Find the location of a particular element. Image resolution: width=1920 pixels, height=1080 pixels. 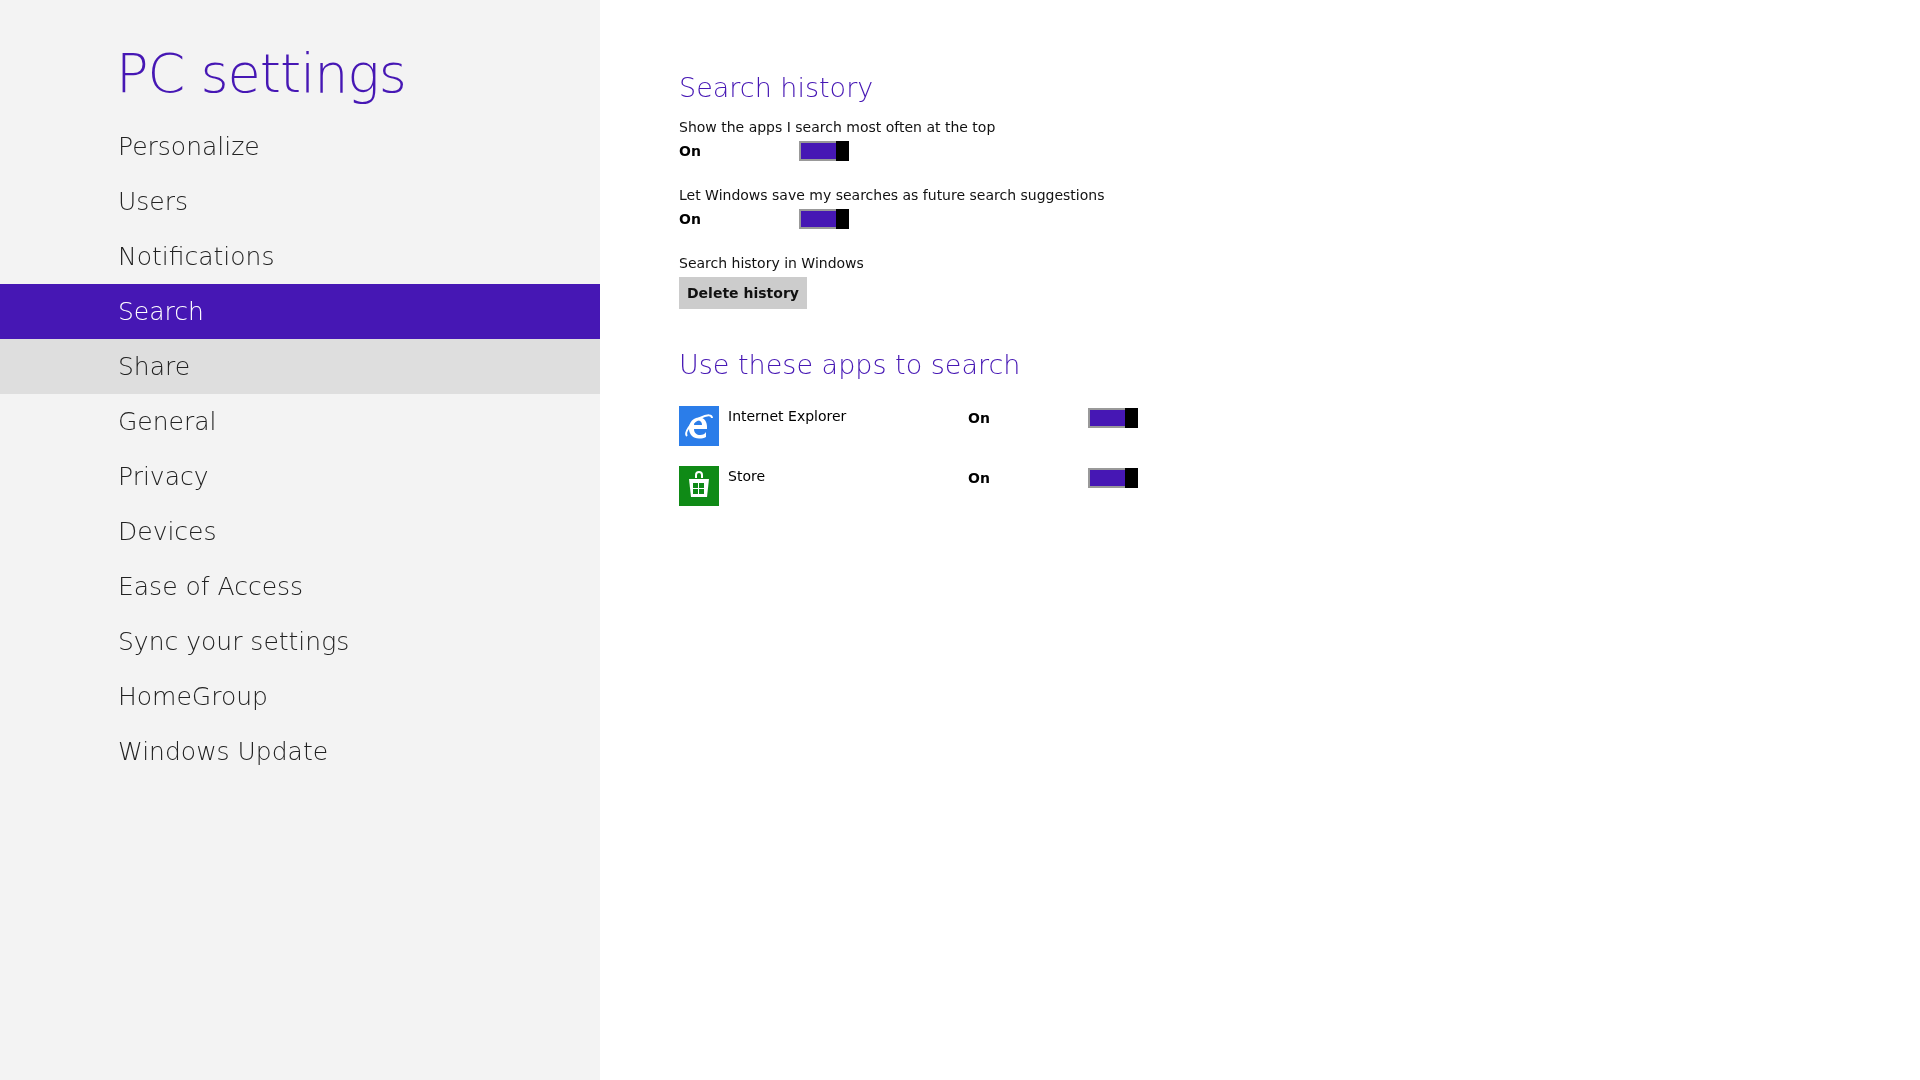

nav-item: Search is located at coordinates (300, 311).